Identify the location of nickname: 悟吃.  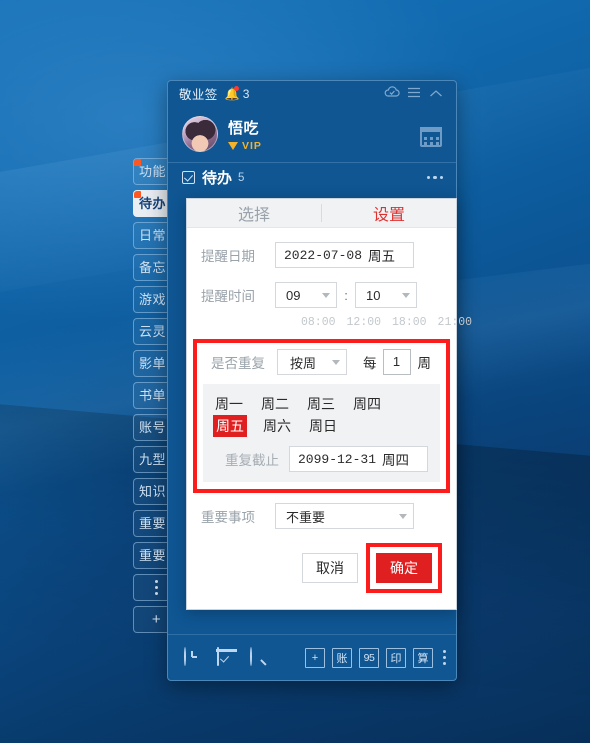
(244, 128).